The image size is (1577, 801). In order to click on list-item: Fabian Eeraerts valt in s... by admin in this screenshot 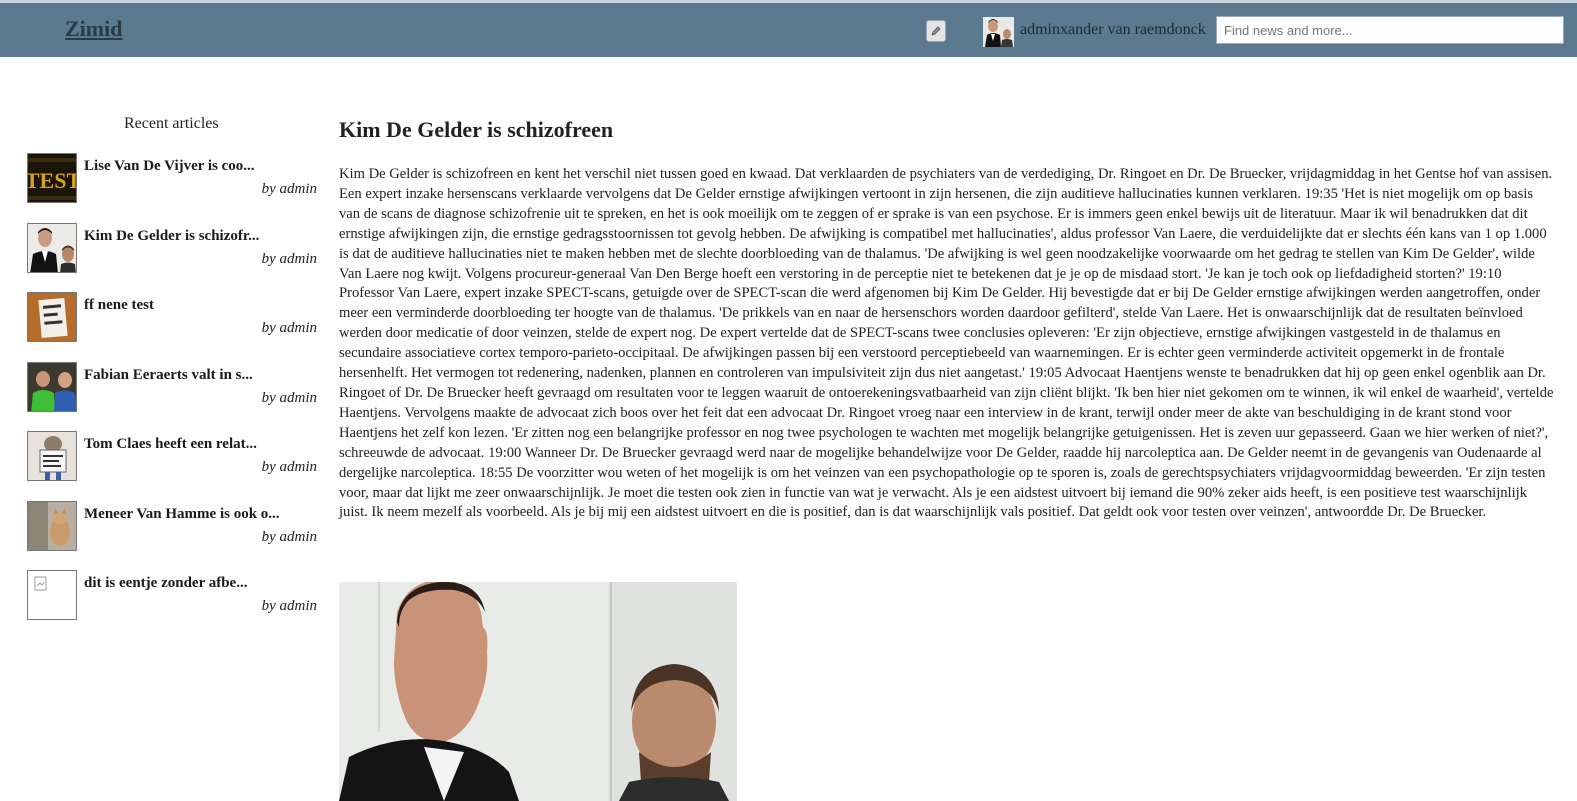, I will do `click(172, 388)`.